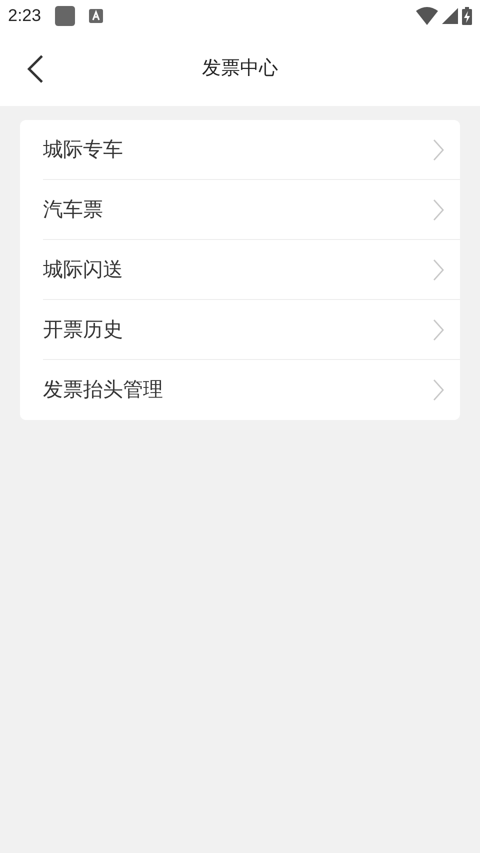 Image resolution: width=480 pixels, height=853 pixels. What do you see at coordinates (251, 270) in the screenshot?
I see `menu-item: 城际闪送` at bounding box center [251, 270].